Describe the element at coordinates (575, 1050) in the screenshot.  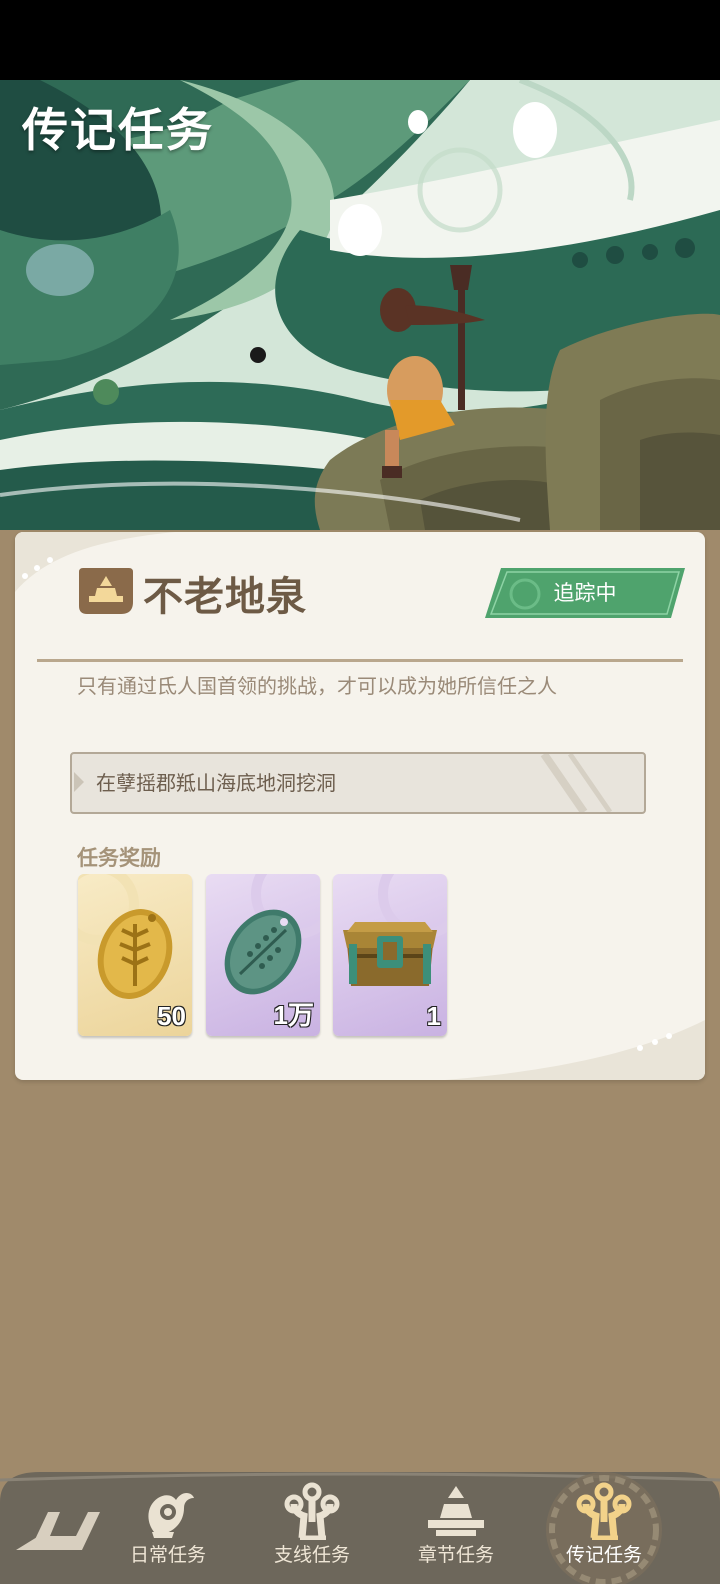
I see `card-corner-decoration-bottom` at that location.